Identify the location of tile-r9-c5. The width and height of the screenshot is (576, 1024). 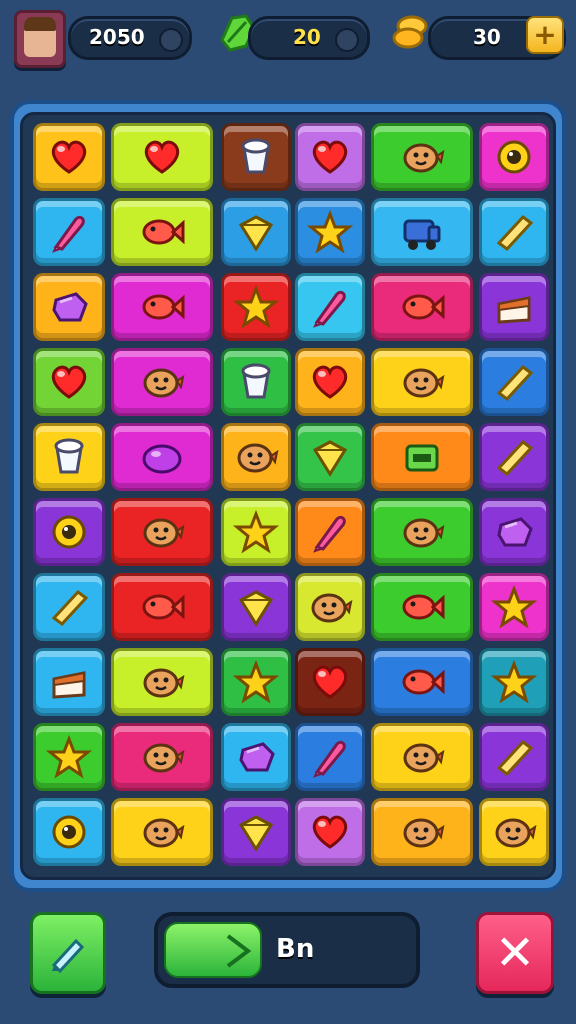
(422, 757).